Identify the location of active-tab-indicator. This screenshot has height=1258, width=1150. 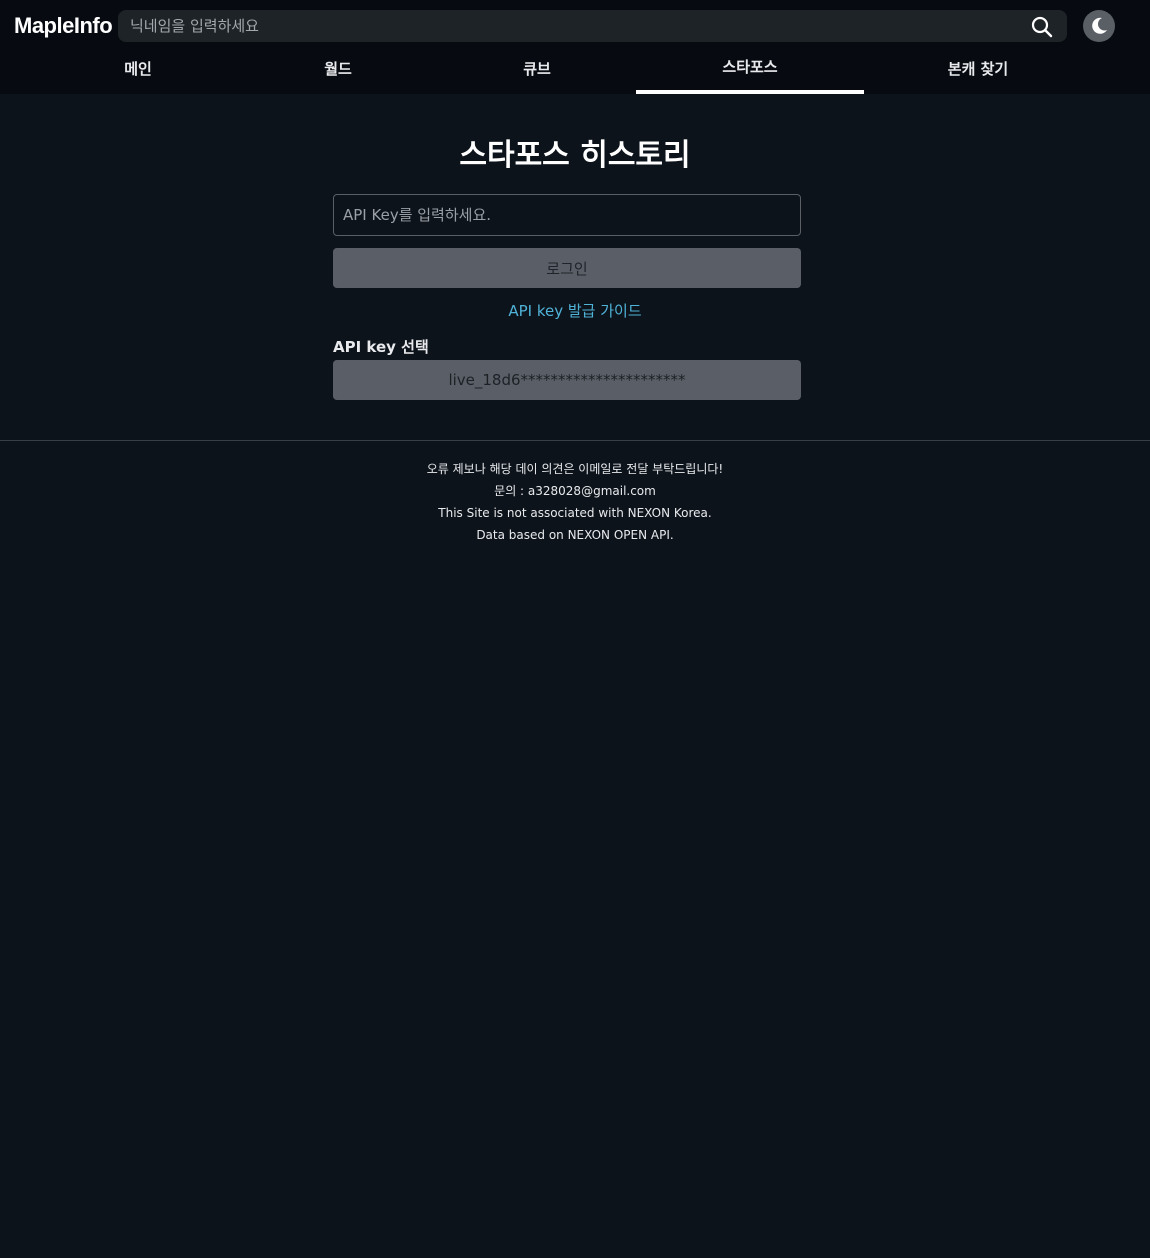
(750, 92).